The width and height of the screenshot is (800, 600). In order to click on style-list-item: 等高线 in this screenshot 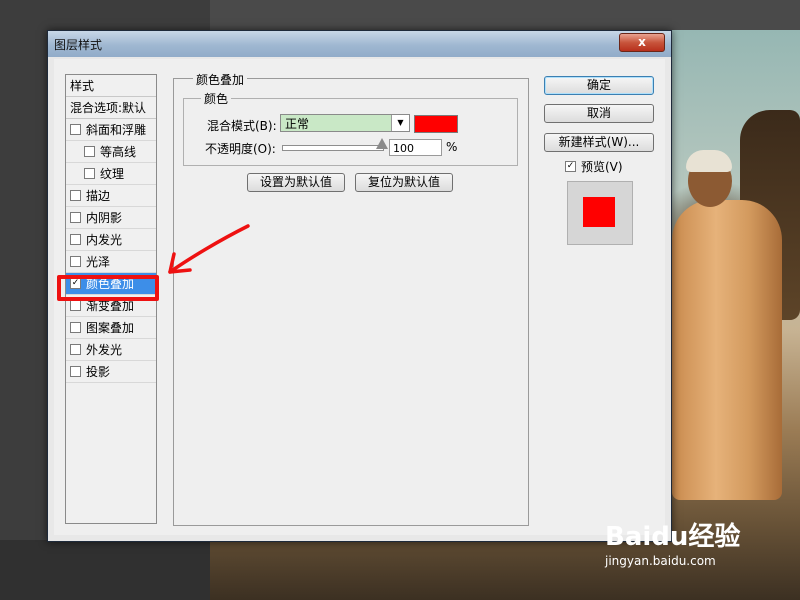, I will do `click(111, 152)`.